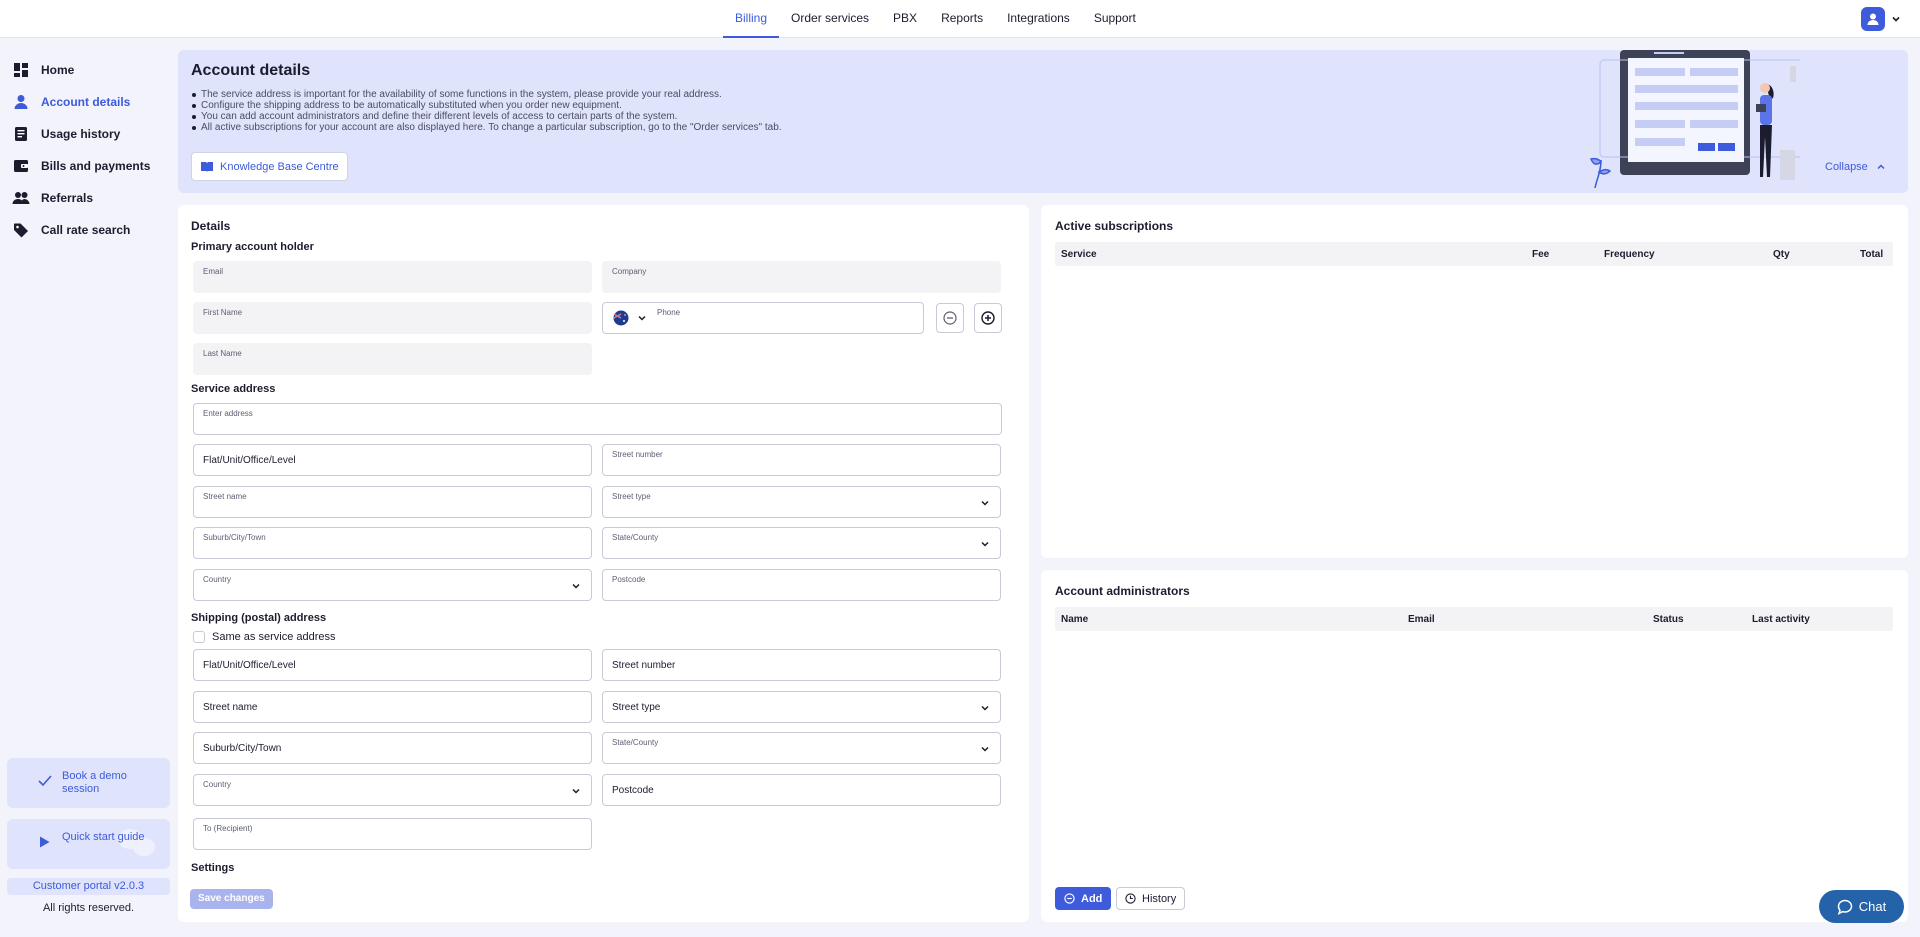  Describe the element at coordinates (1038, 19) in the screenshot. I see `tab-integrations: Integrations` at that location.